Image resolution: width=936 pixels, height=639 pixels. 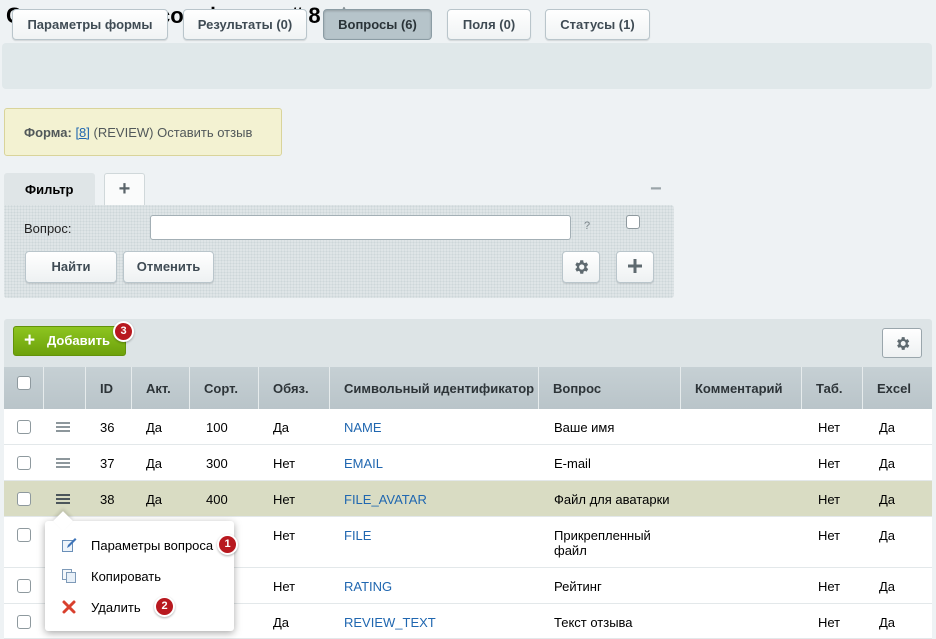 I want to click on cell-sort: 100, so click(x=217, y=427).